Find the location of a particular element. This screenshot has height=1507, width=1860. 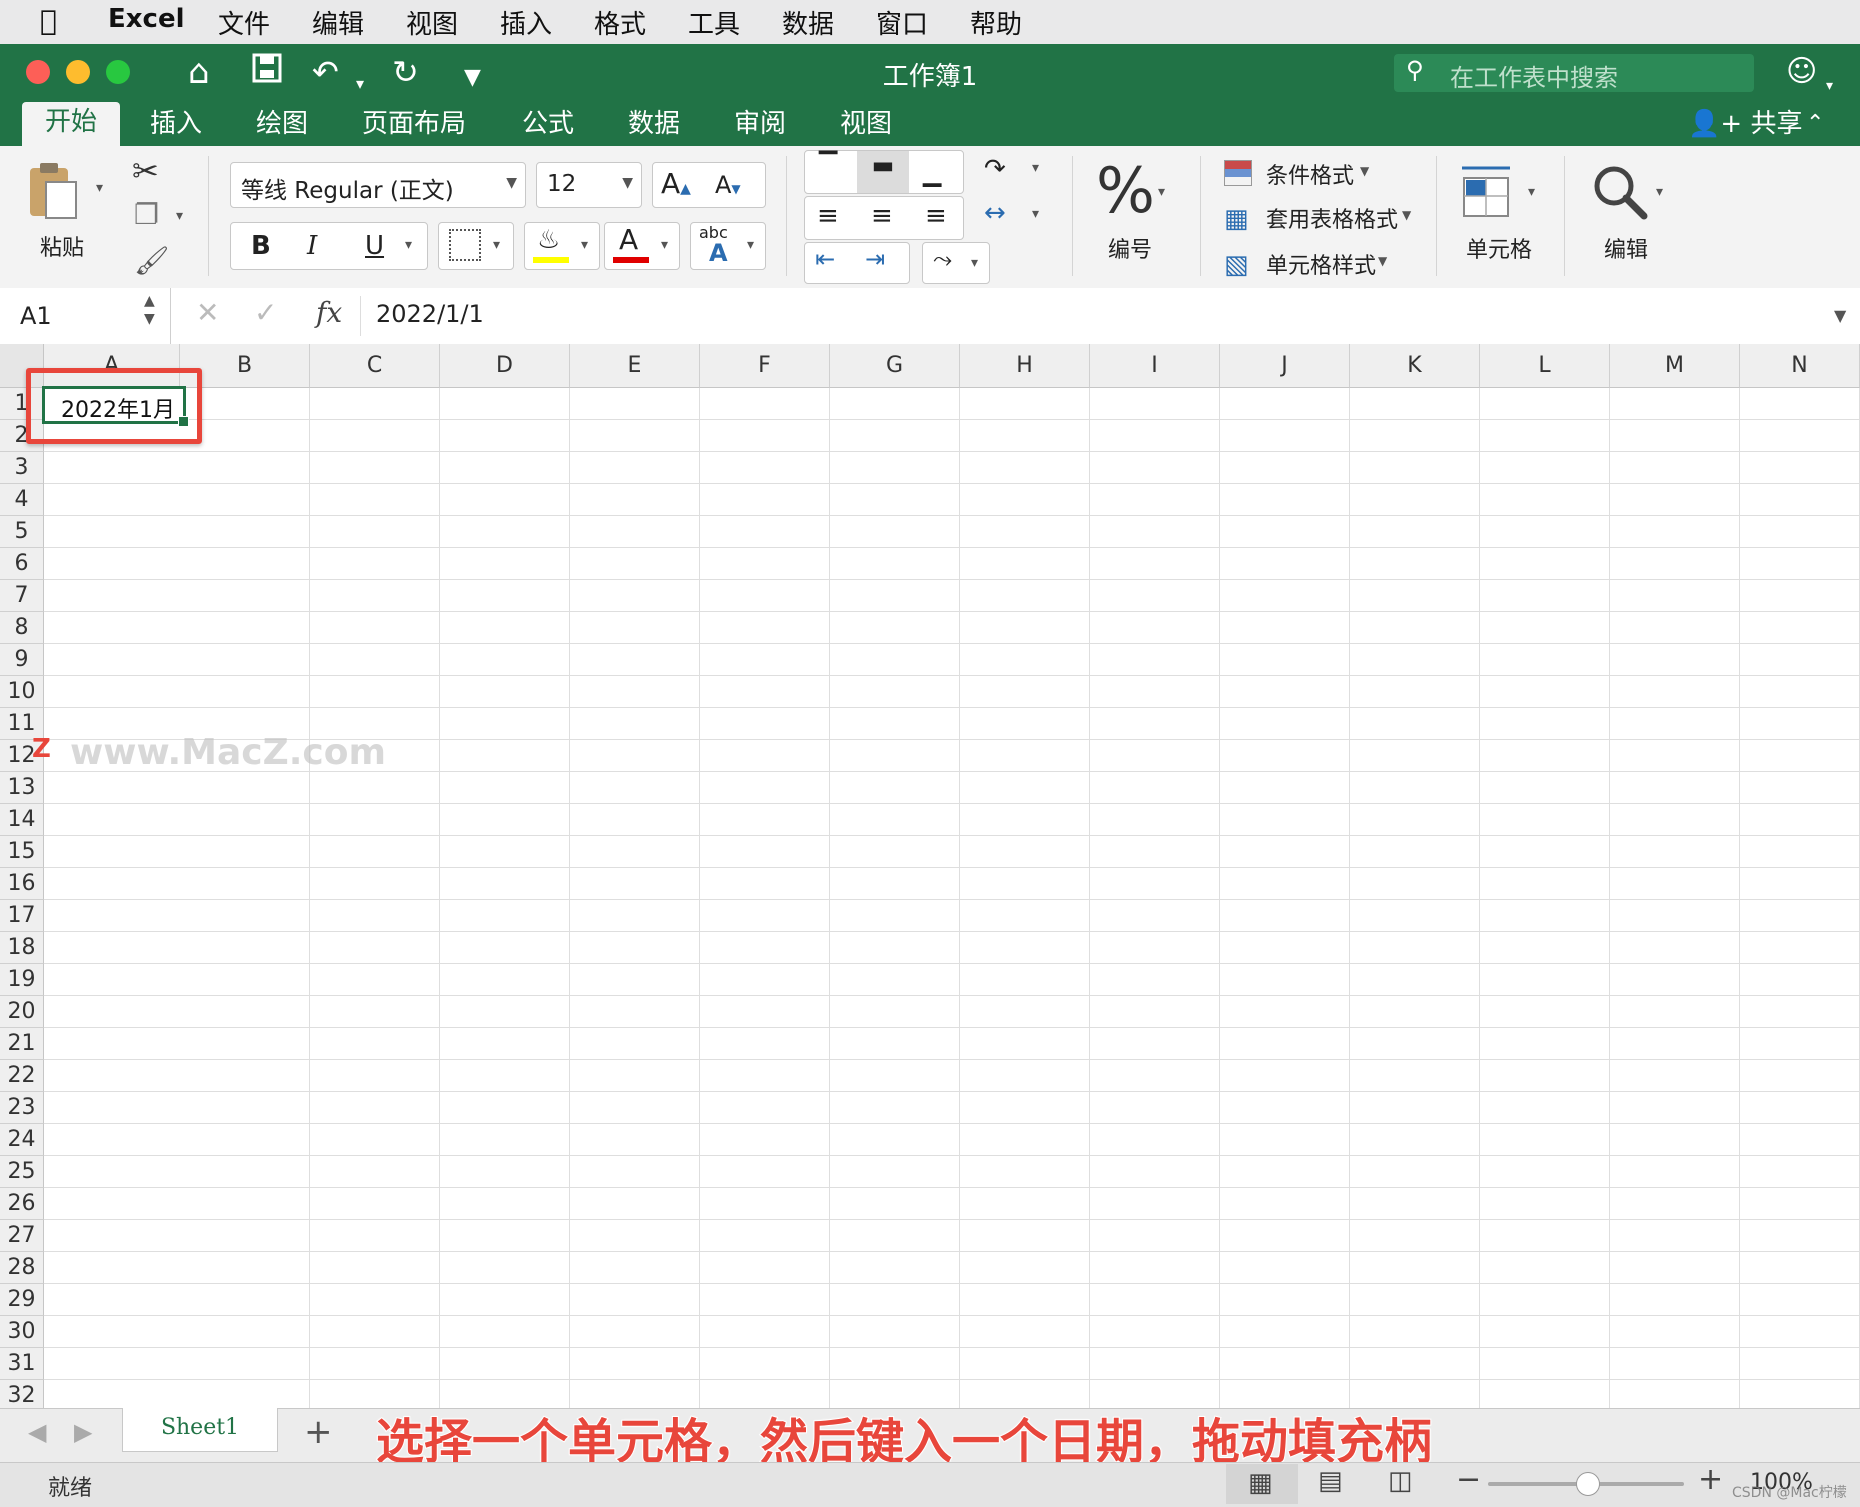

cut-icon: ✂ is located at coordinates (145, 171).